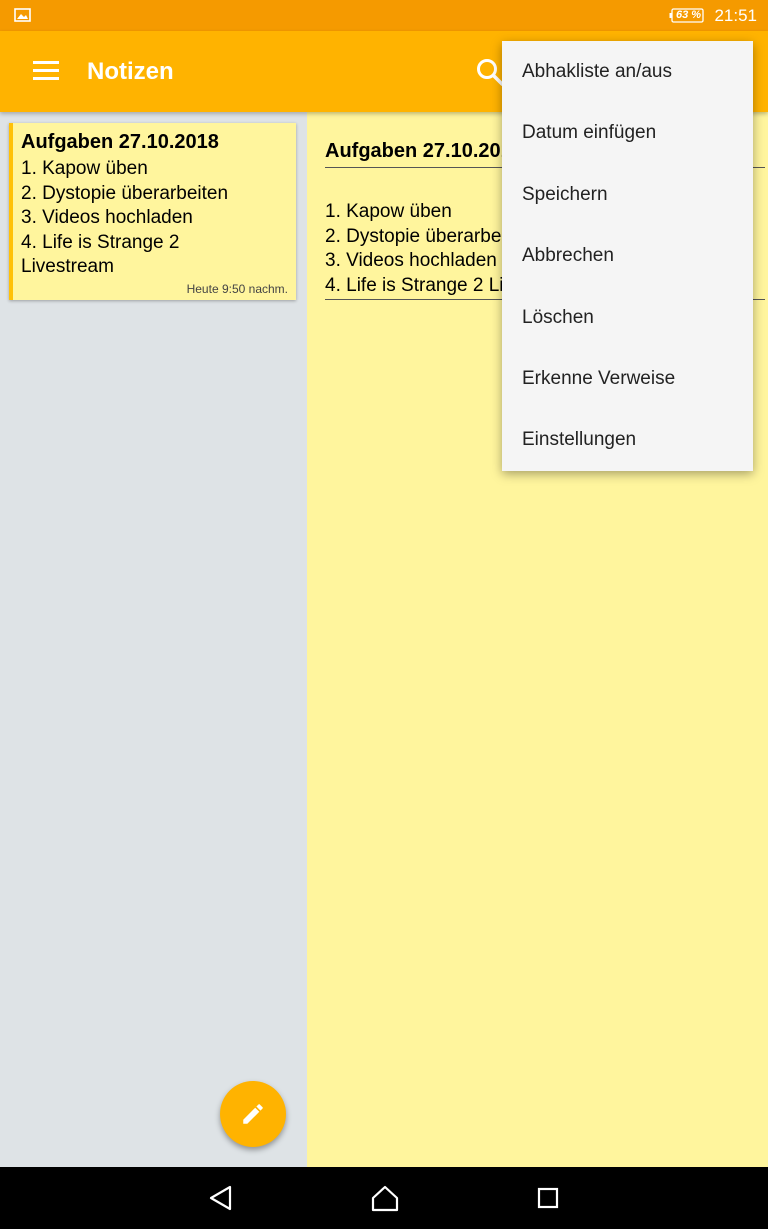 Image resolution: width=768 pixels, height=1229 pixels. Describe the element at coordinates (46, 71) in the screenshot. I see `hamburger-menu-icon` at that location.